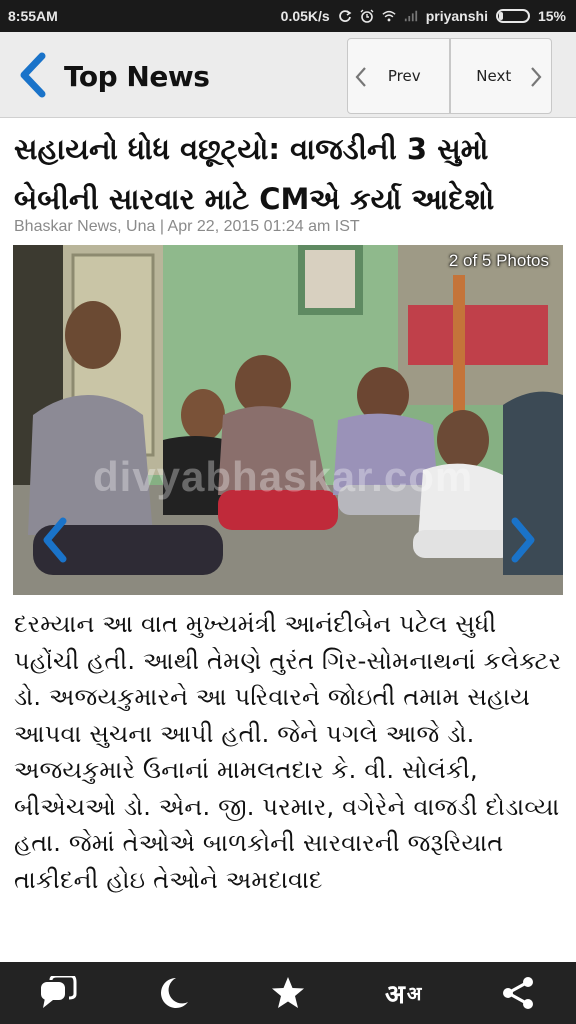 The width and height of the screenshot is (576, 1024). I want to click on font-size-button: अअ, so click(403, 993).